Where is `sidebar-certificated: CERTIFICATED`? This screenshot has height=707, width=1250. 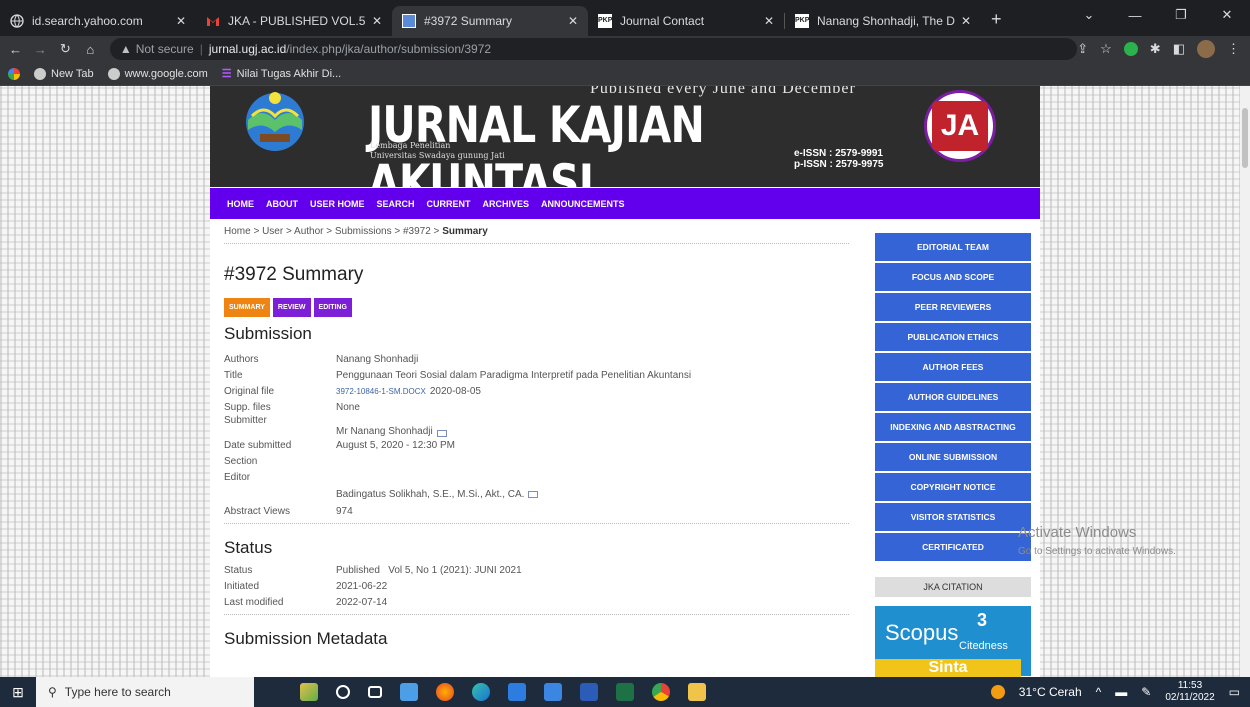
sidebar-certificated: CERTIFICATED is located at coordinates (953, 547).